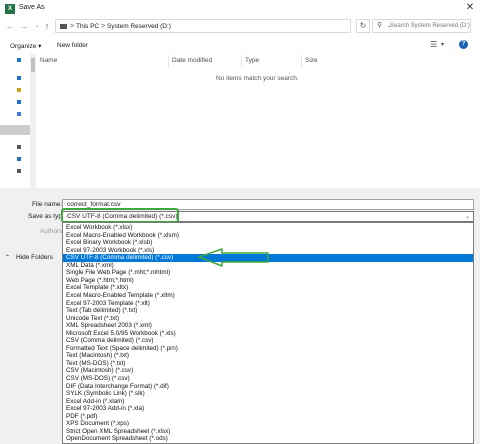 This screenshot has width=480, height=444. Describe the element at coordinates (120, 215) in the screenshot. I see `annotation-highlight-box` at that location.